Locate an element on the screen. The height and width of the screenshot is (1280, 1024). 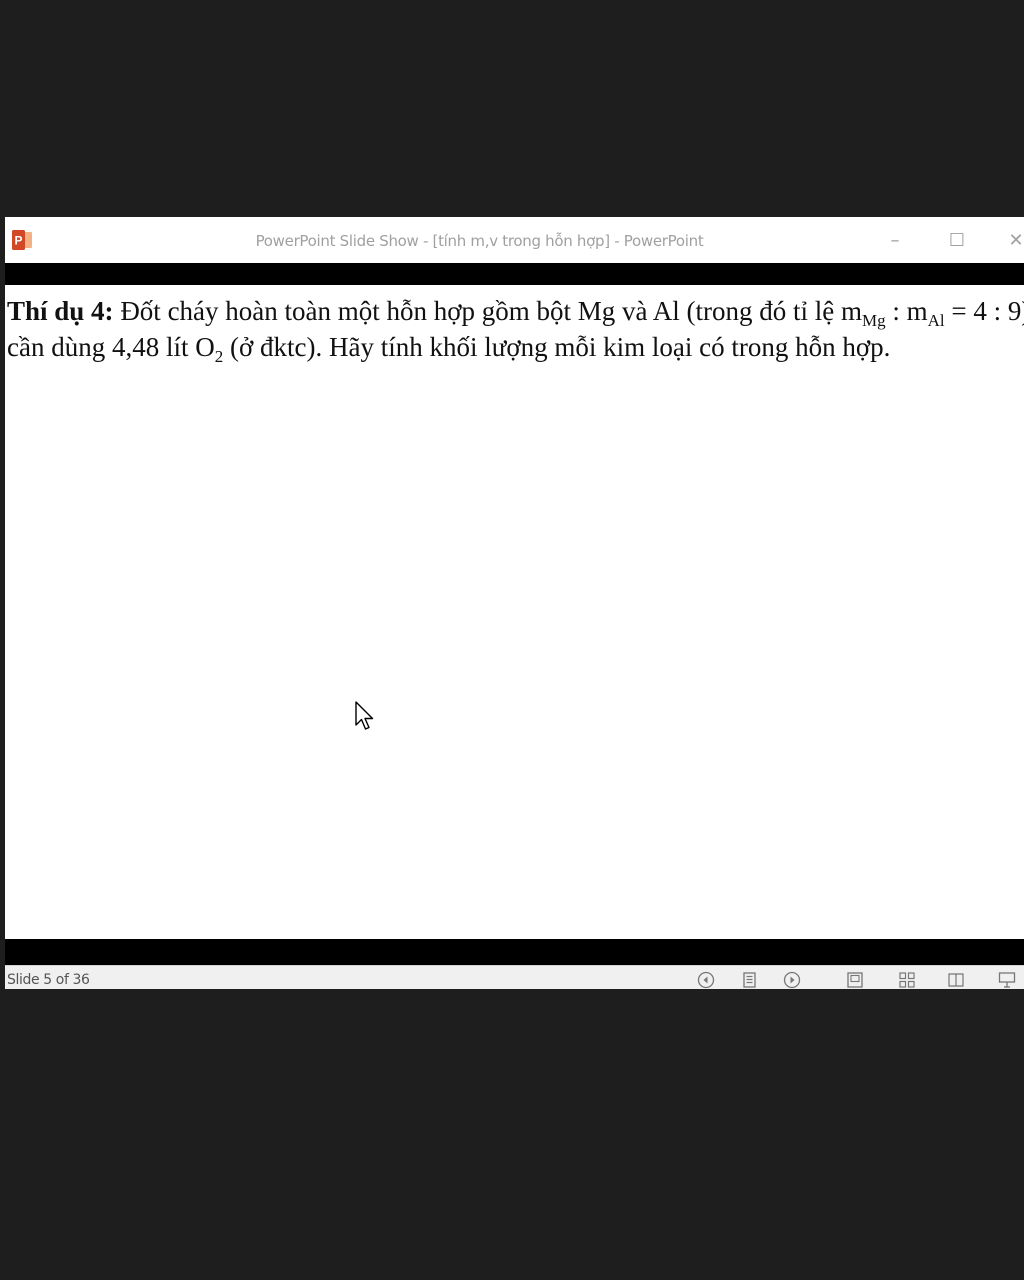
line1-text-c: = 4 : 9) is located at coordinates (984, 311).